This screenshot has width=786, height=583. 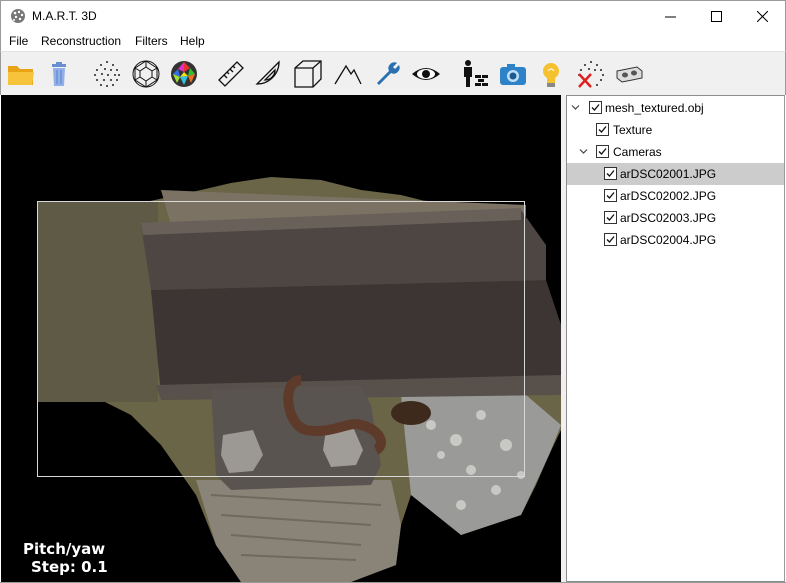 What do you see at coordinates (668, 240) in the screenshot?
I see `tree-item-label: arDSC02004.JPG` at bounding box center [668, 240].